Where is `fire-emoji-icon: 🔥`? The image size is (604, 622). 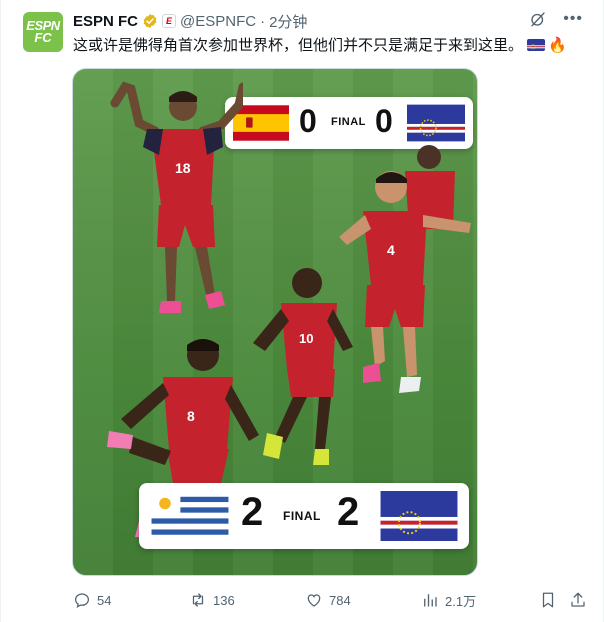
fire-emoji-icon: 🔥 is located at coordinates (557, 45).